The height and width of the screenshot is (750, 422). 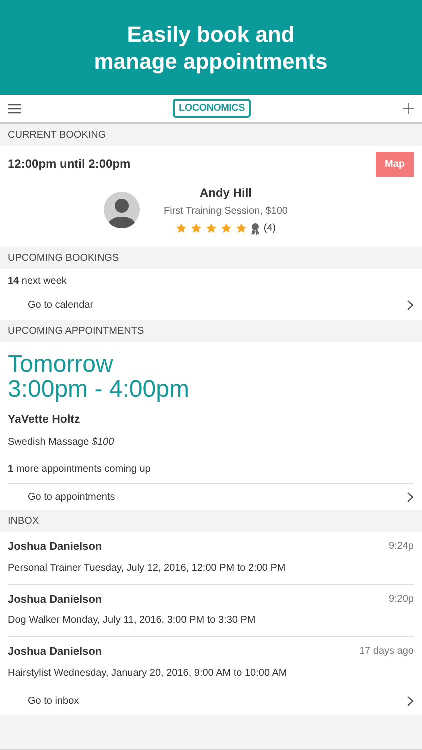 I want to click on message-text: Dog Walker Monday, July 11, 2016, 3:00 PM to 3:30 PM, so click(x=132, y=621).